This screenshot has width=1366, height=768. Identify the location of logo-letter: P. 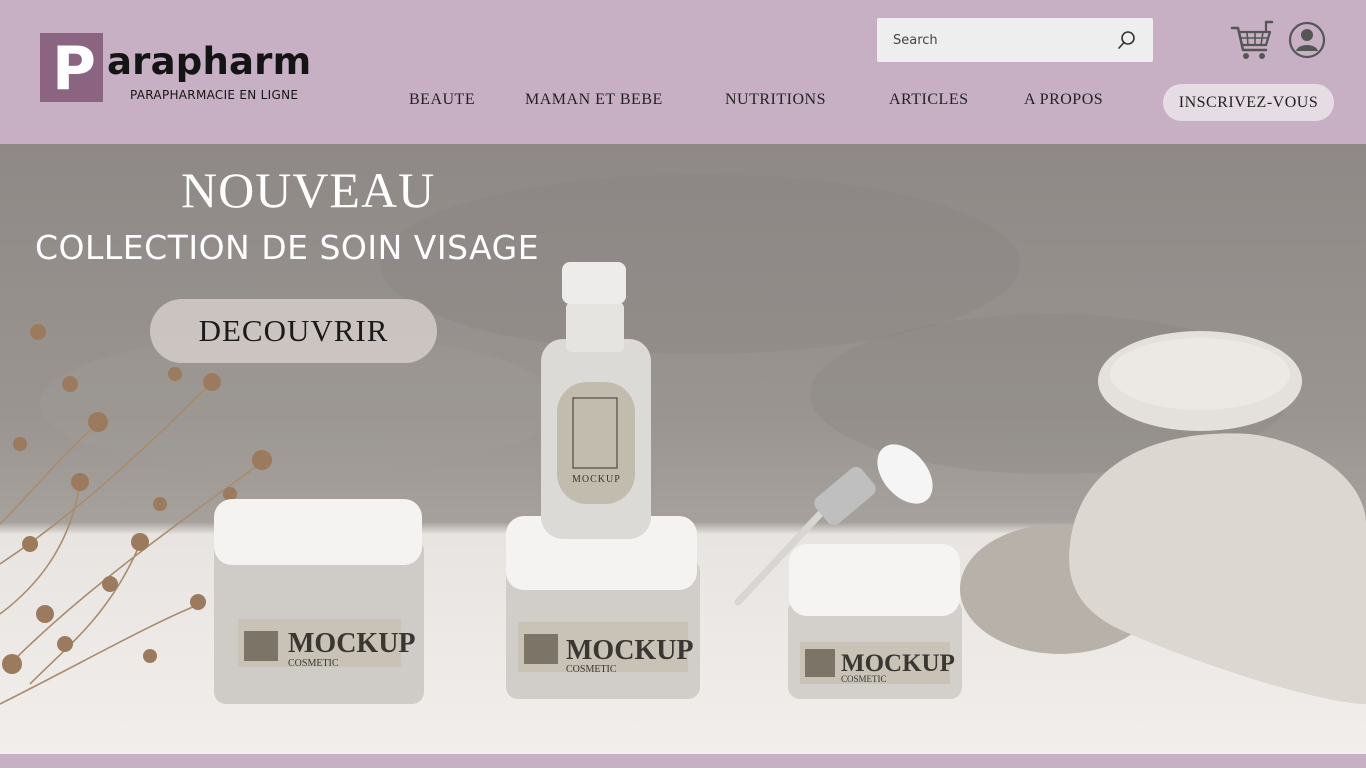
(74, 69).